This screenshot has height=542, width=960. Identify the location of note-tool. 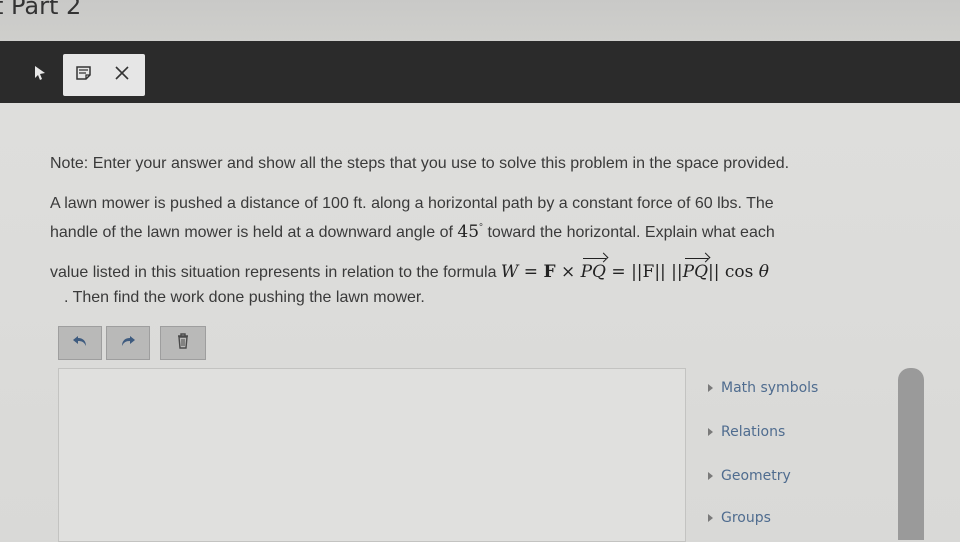
(84, 75).